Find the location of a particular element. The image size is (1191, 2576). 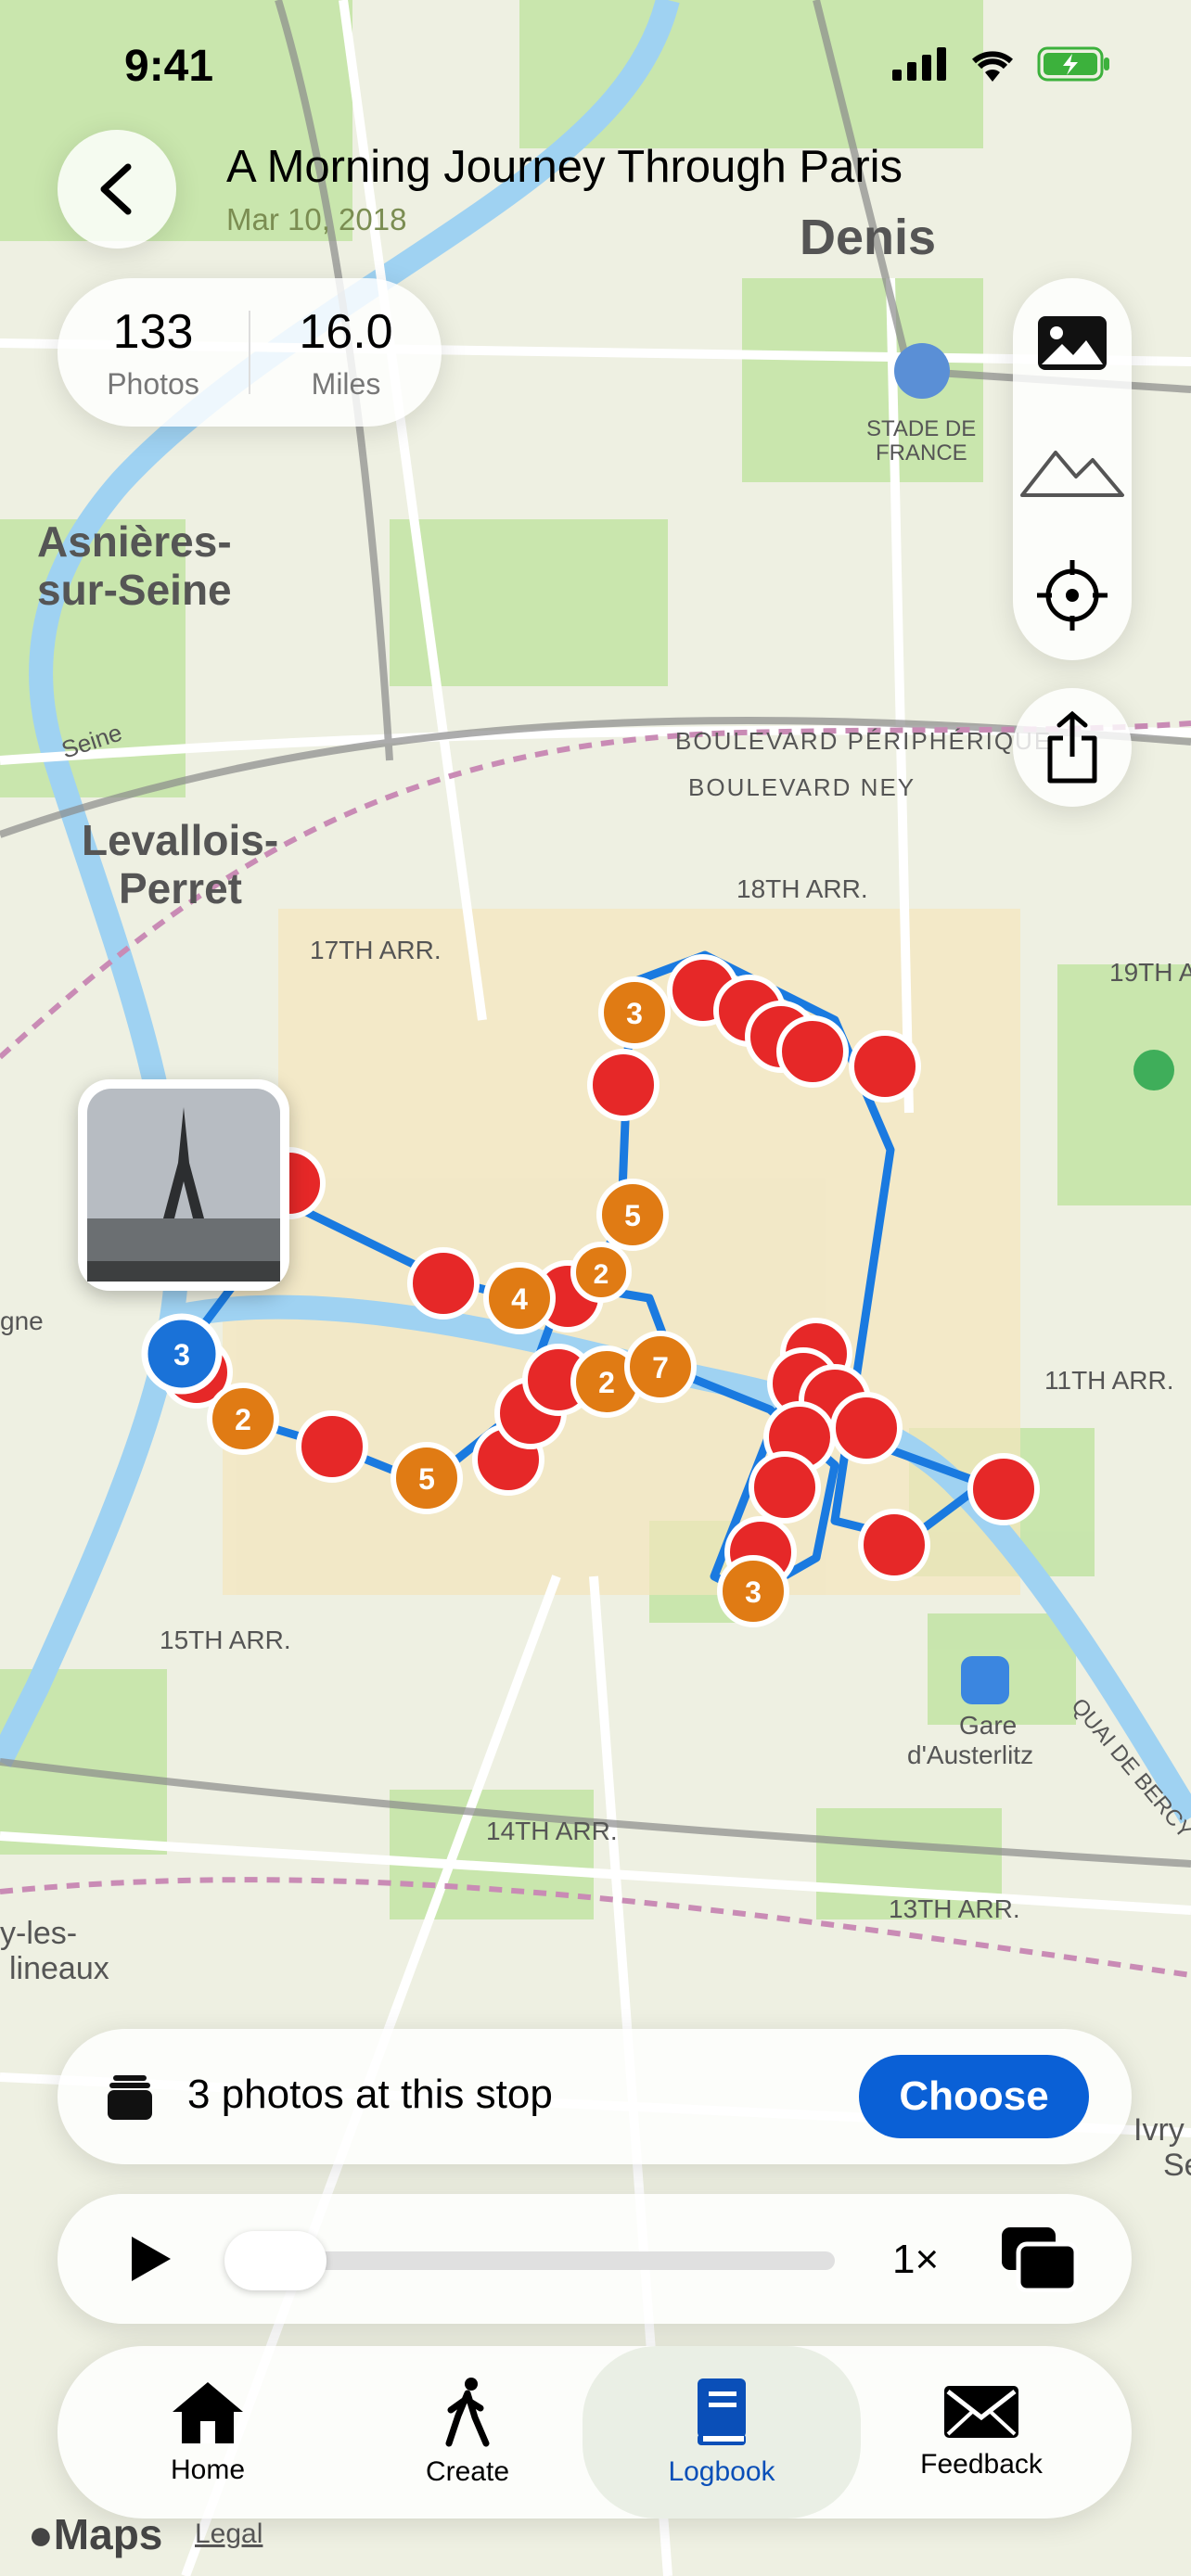

photo-mode-button is located at coordinates (1073, 343).